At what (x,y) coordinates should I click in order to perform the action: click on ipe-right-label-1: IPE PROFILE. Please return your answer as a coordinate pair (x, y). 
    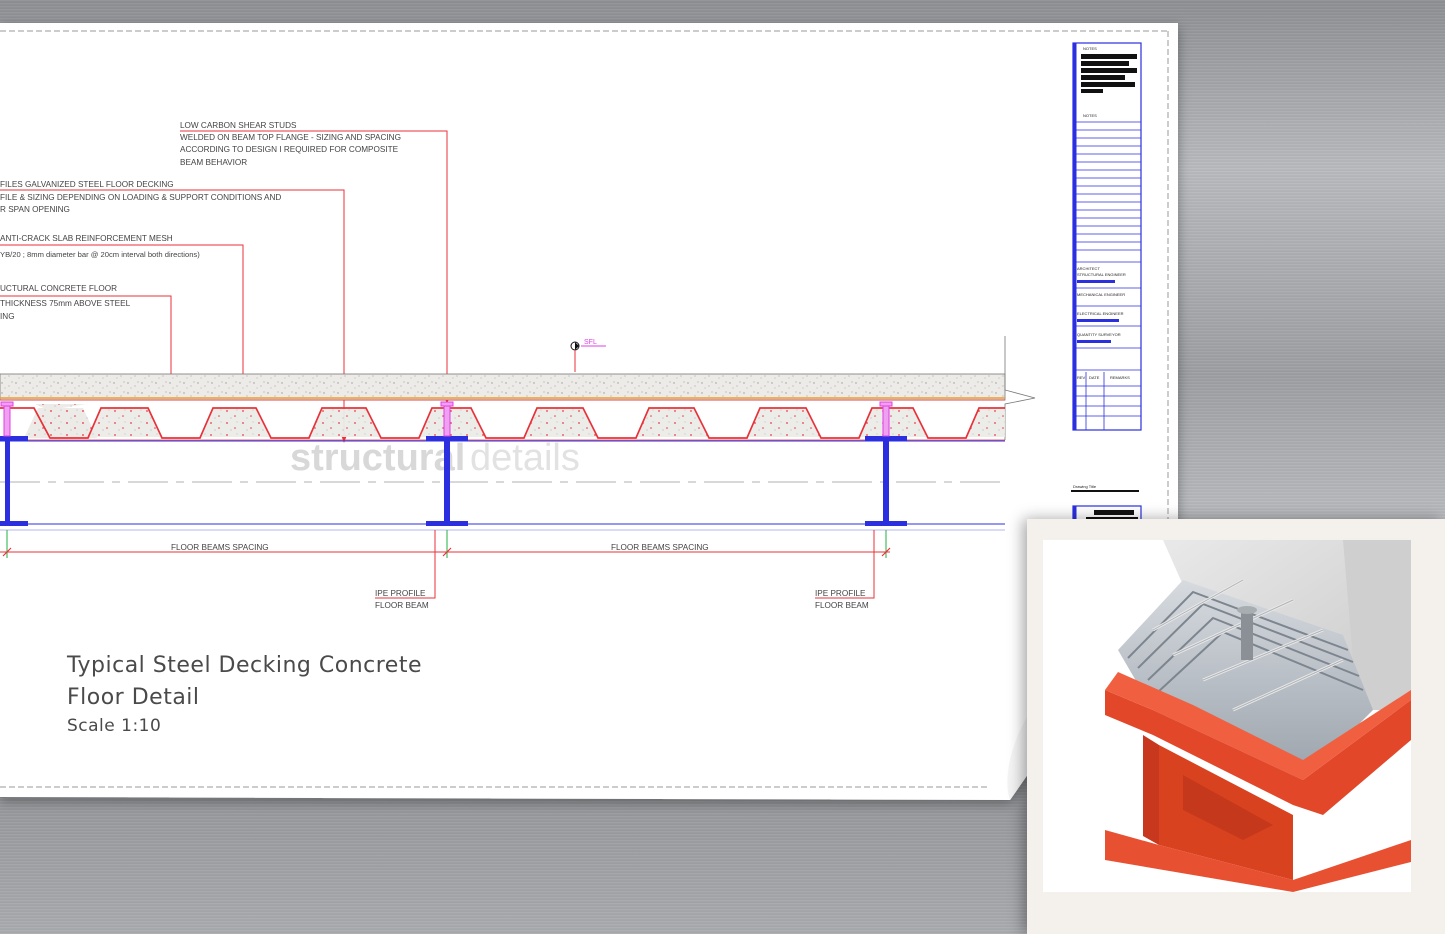
    Looking at the image, I should click on (840, 593).